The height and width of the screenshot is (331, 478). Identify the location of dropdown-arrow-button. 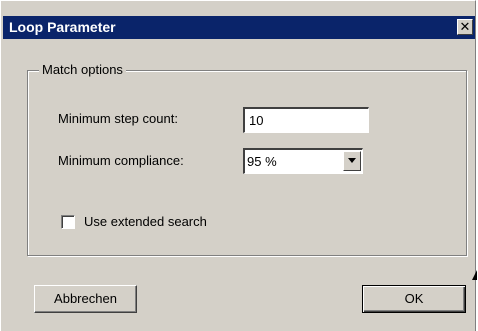
(352, 161).